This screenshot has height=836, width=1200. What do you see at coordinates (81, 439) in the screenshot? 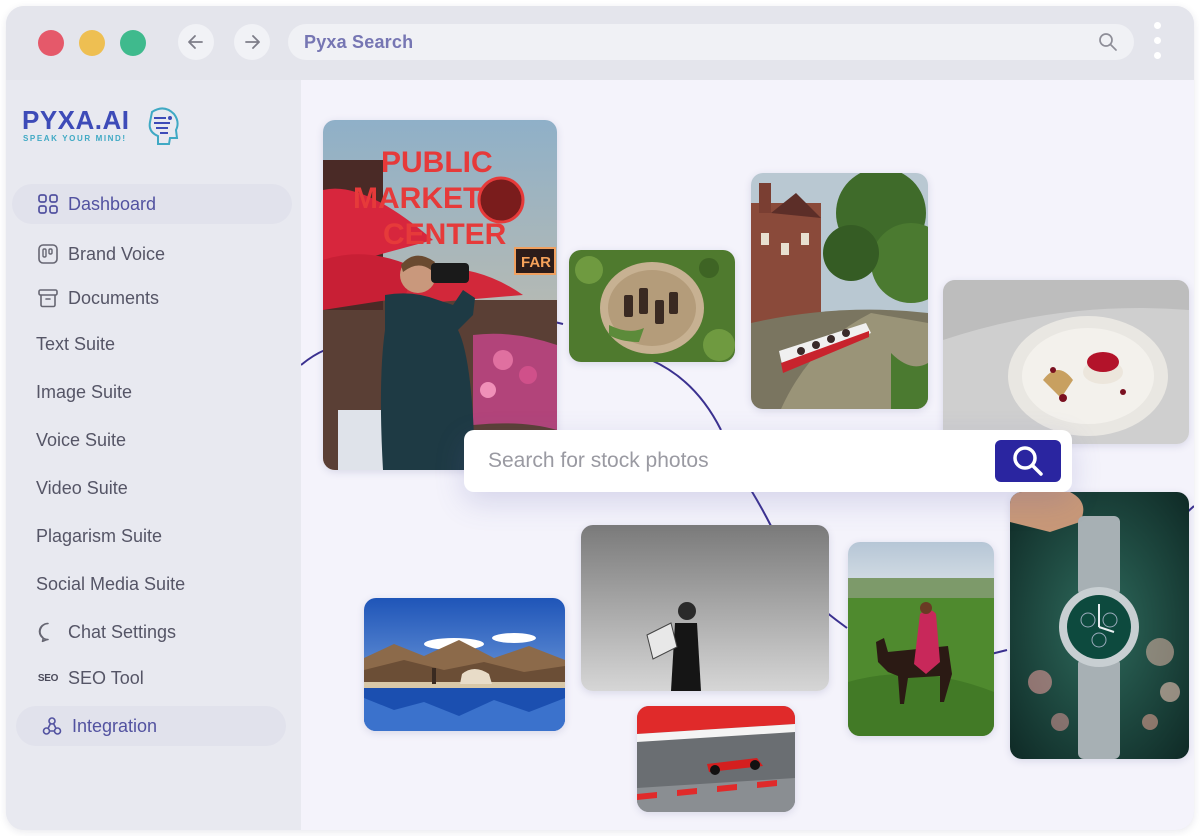
I see `sidebar-item-label: Voice Suite` at bounding box center [81, 439].